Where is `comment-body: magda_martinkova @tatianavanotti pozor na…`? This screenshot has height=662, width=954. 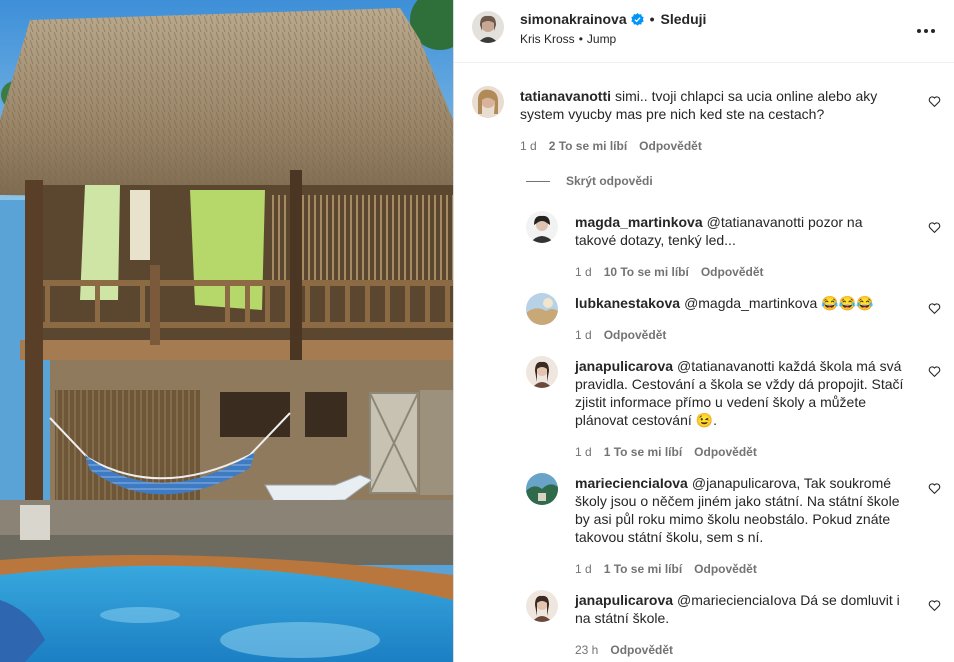 comment-body: magda_martinkova @tatianavanotti pozor na… is located at coordinates (740, 231).